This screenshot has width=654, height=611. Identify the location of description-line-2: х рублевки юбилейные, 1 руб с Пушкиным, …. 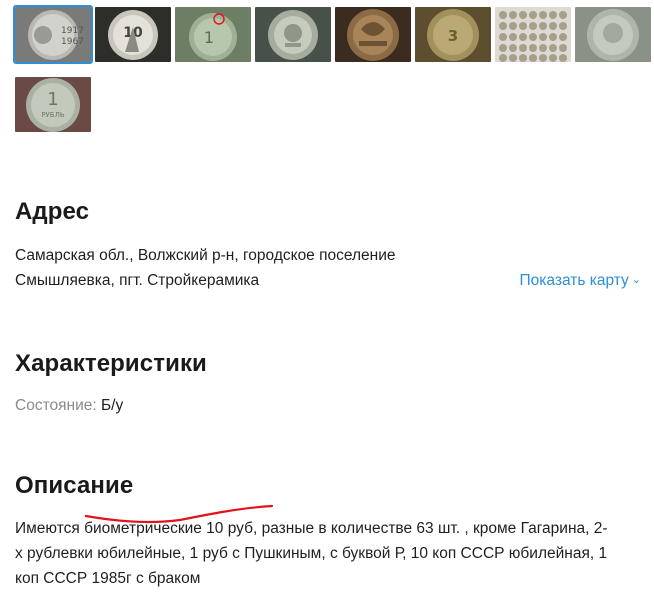
(311, 553).